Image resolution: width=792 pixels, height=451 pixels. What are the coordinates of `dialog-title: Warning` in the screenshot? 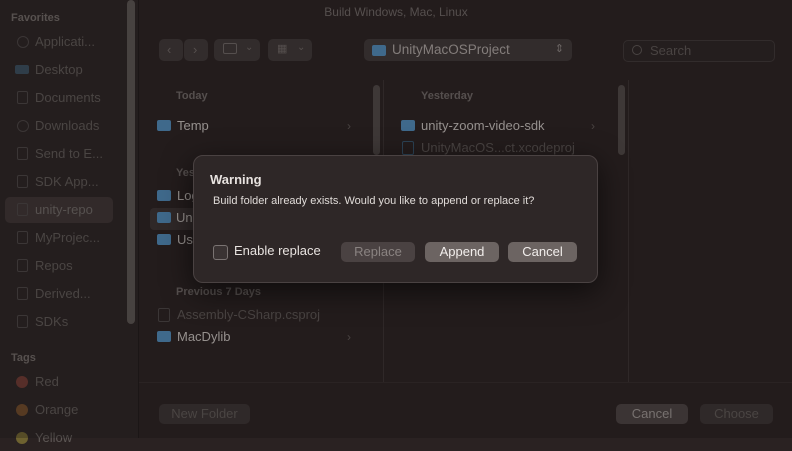 It's located at (236, 179).